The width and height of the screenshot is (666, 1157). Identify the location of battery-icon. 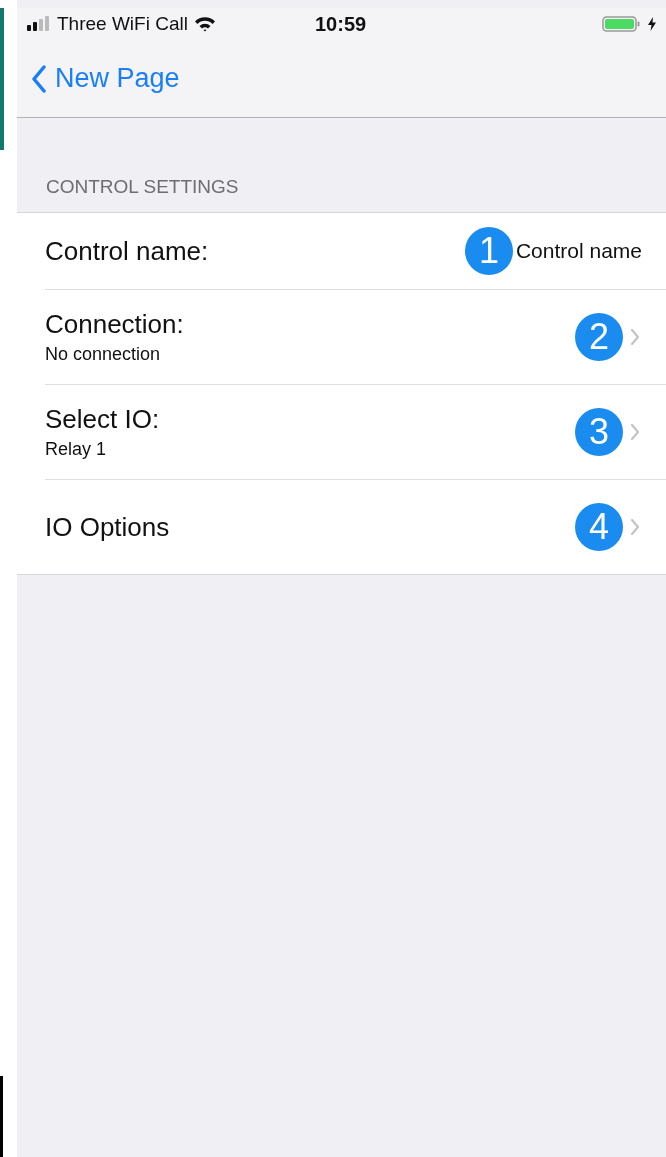
(622, 24).